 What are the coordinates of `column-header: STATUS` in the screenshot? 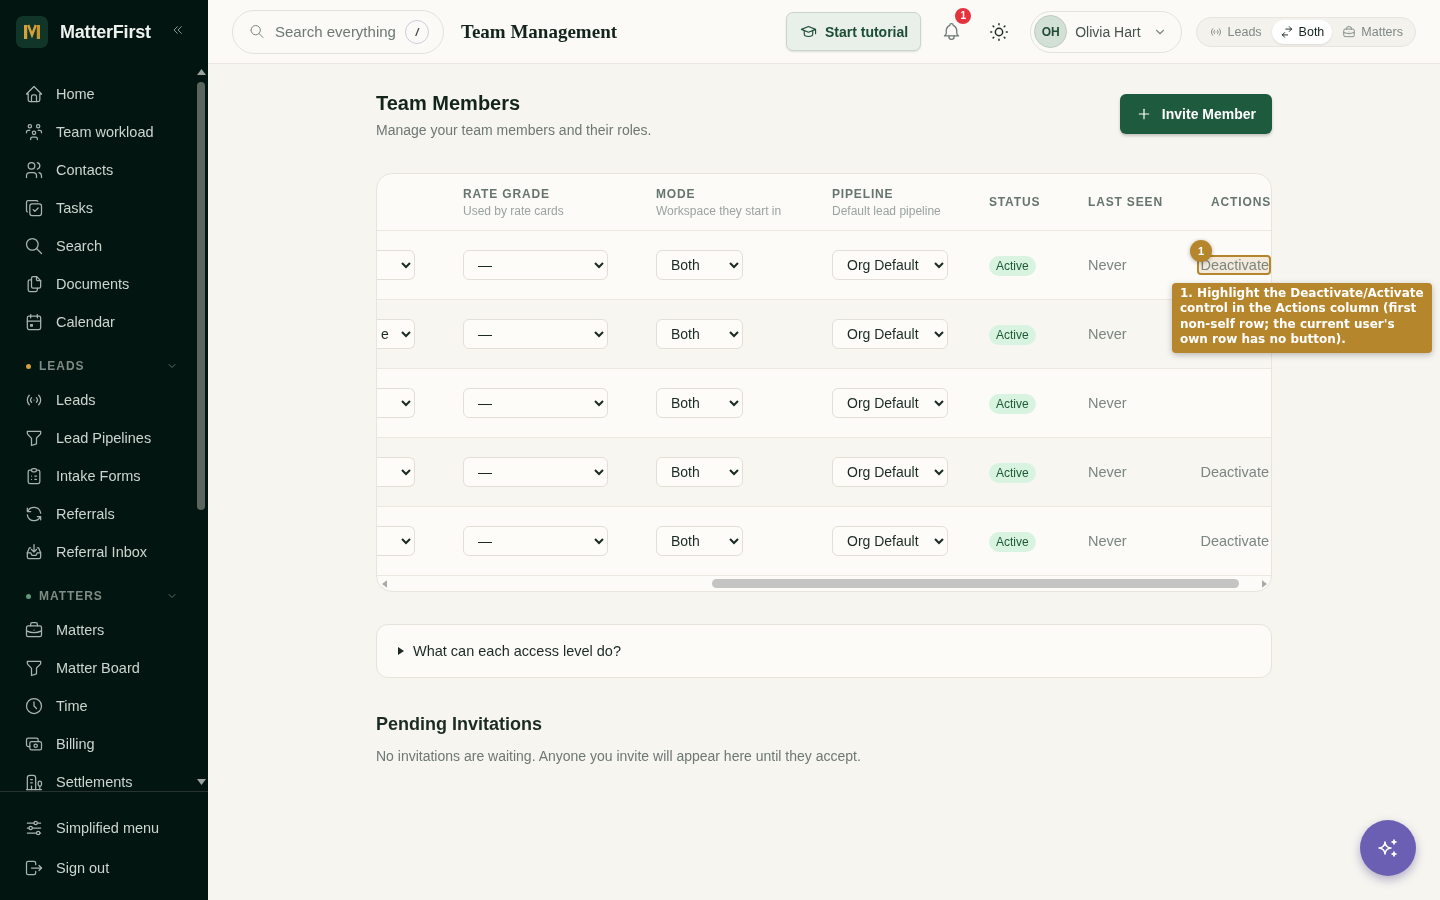 It's located at (1015, 202).